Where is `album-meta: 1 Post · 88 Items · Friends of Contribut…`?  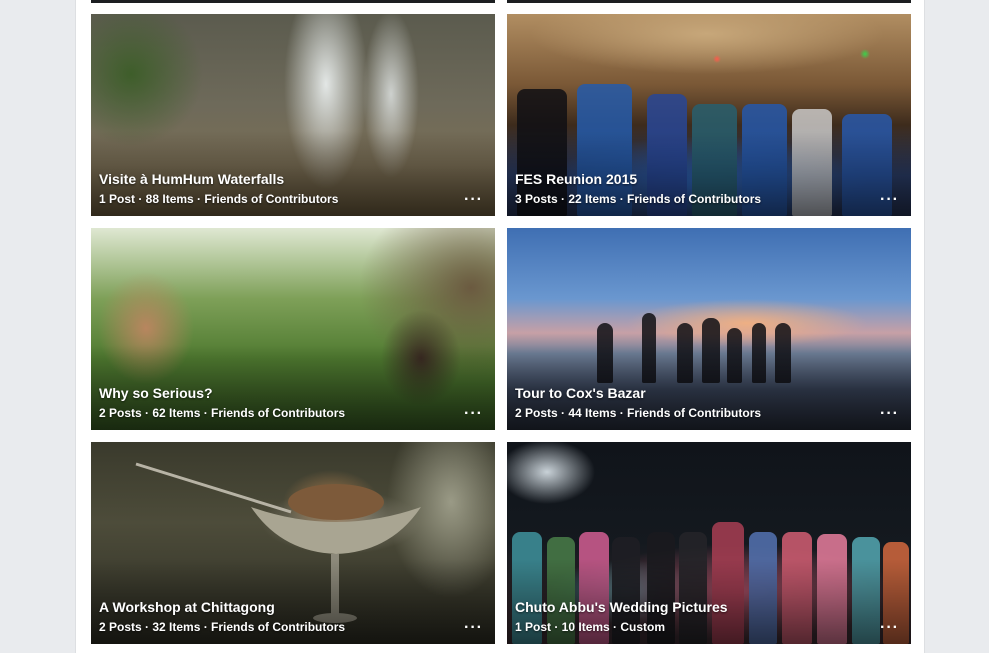
album-meta: 1 Post · 88 Items · Friends of Contribut… is located at coordinates (219, 199).